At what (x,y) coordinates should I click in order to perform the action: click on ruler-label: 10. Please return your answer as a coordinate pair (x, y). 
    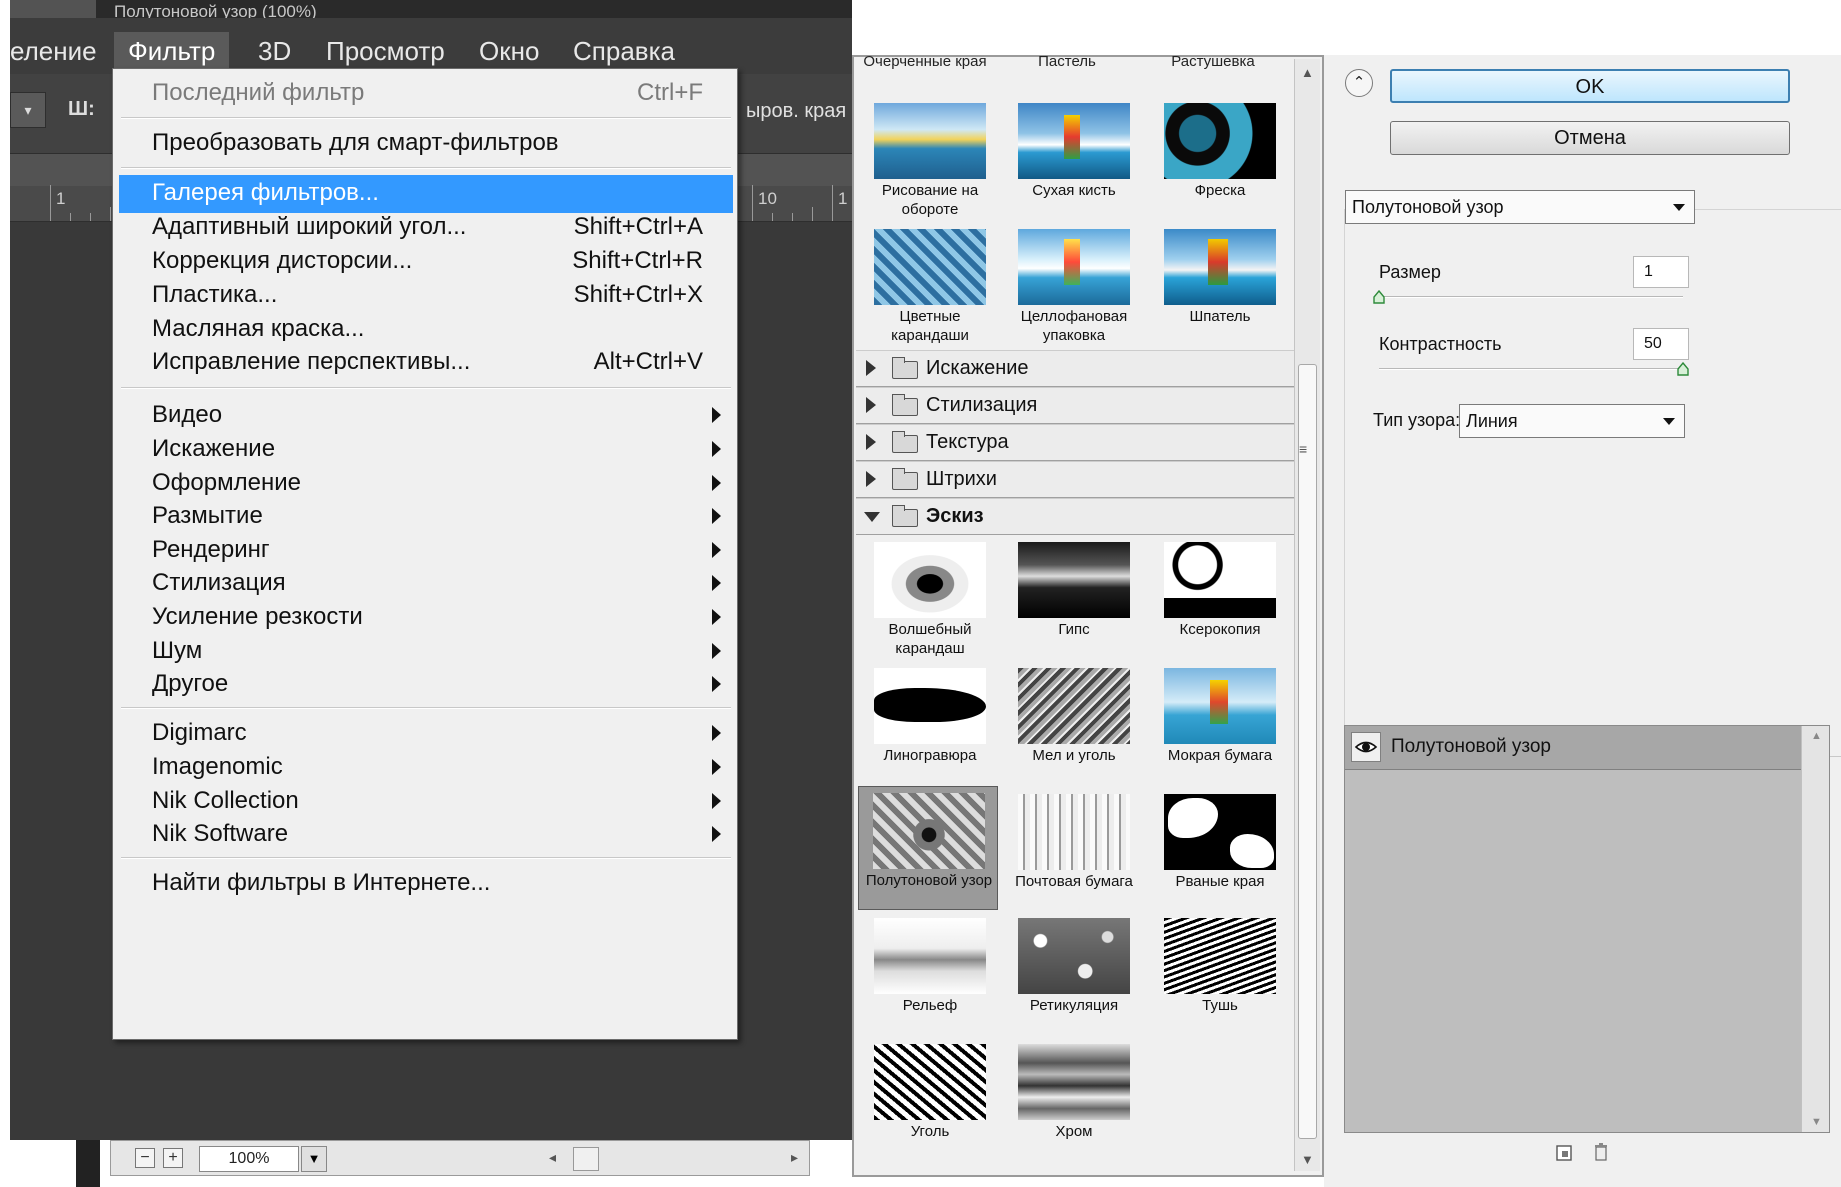
    Looking at the image, I should click on (767, 198).